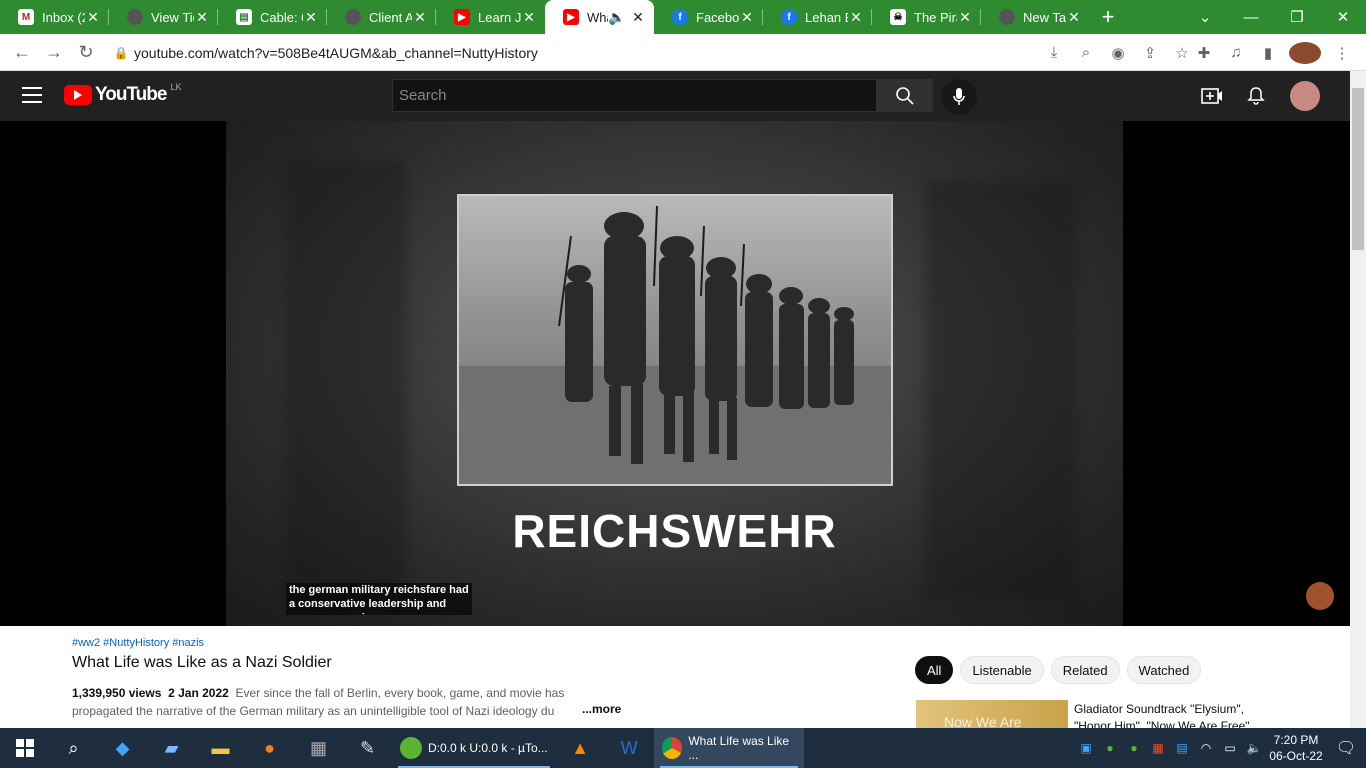 The image size is (1366, 768). Describe the element at coordinates (390, 17) in the screenshot. I see `tab-title: Client A` at that location.